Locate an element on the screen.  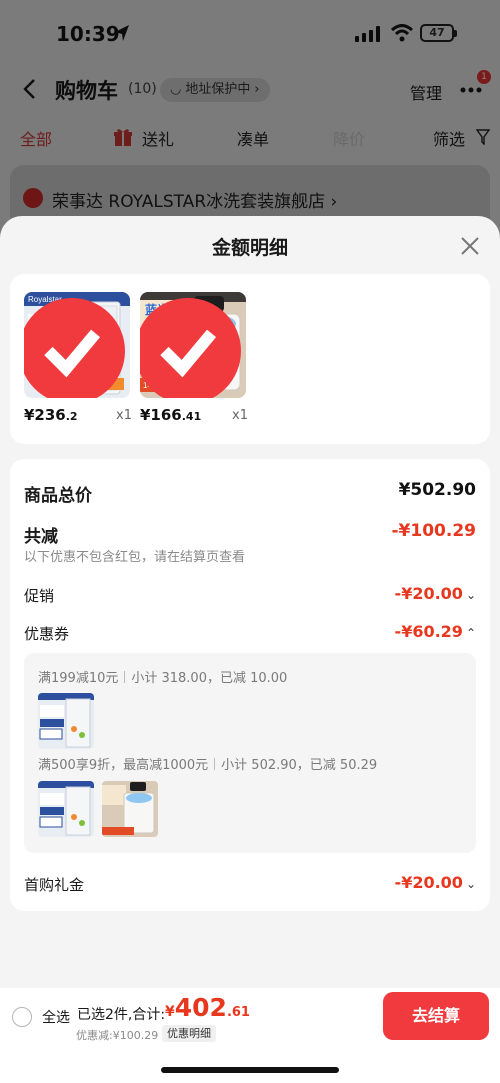
product-price: ¥166.41 is located at coordinates (171, 415).